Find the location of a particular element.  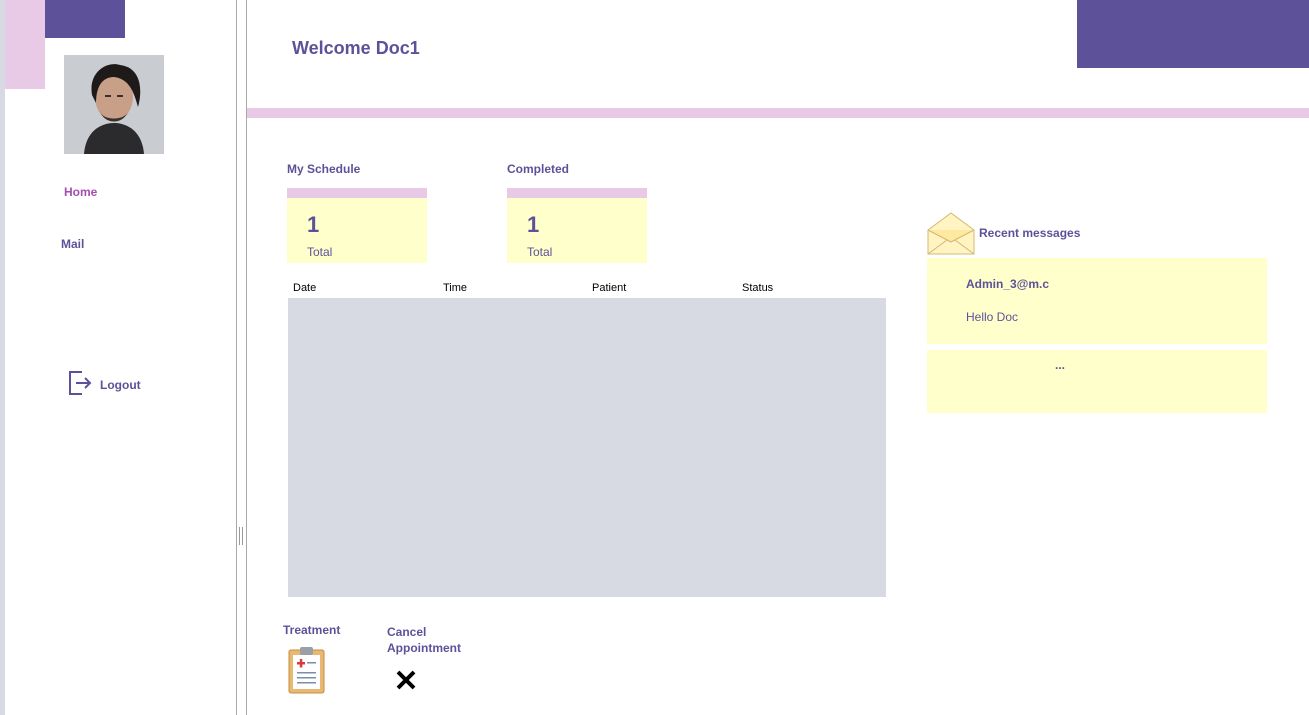

page-title: Welcome Doc1 is located at coordinates (356, 48).